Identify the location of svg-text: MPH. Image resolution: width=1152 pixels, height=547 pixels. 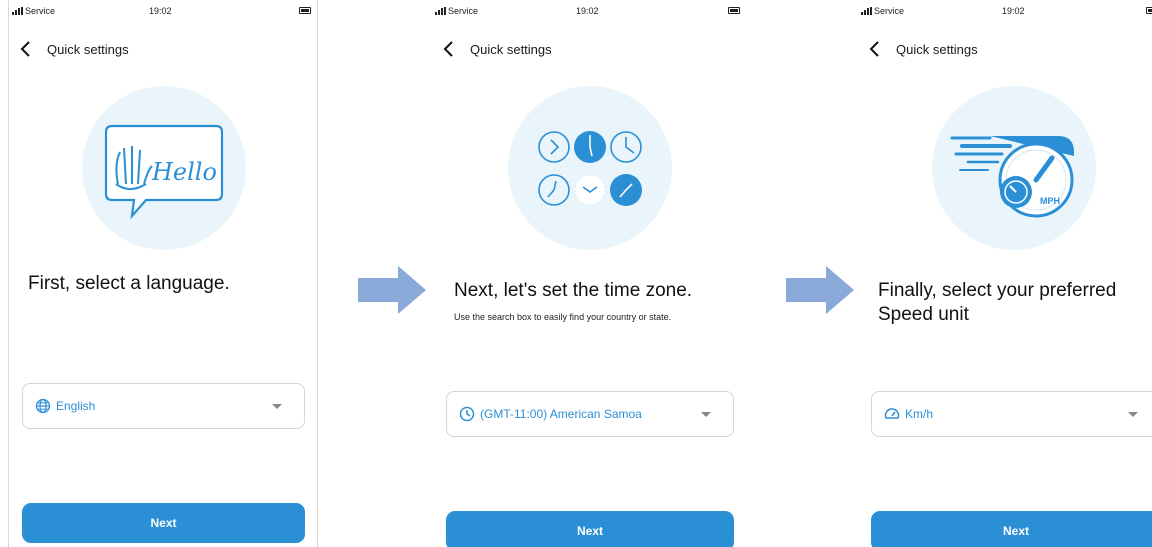
(1050, 201).